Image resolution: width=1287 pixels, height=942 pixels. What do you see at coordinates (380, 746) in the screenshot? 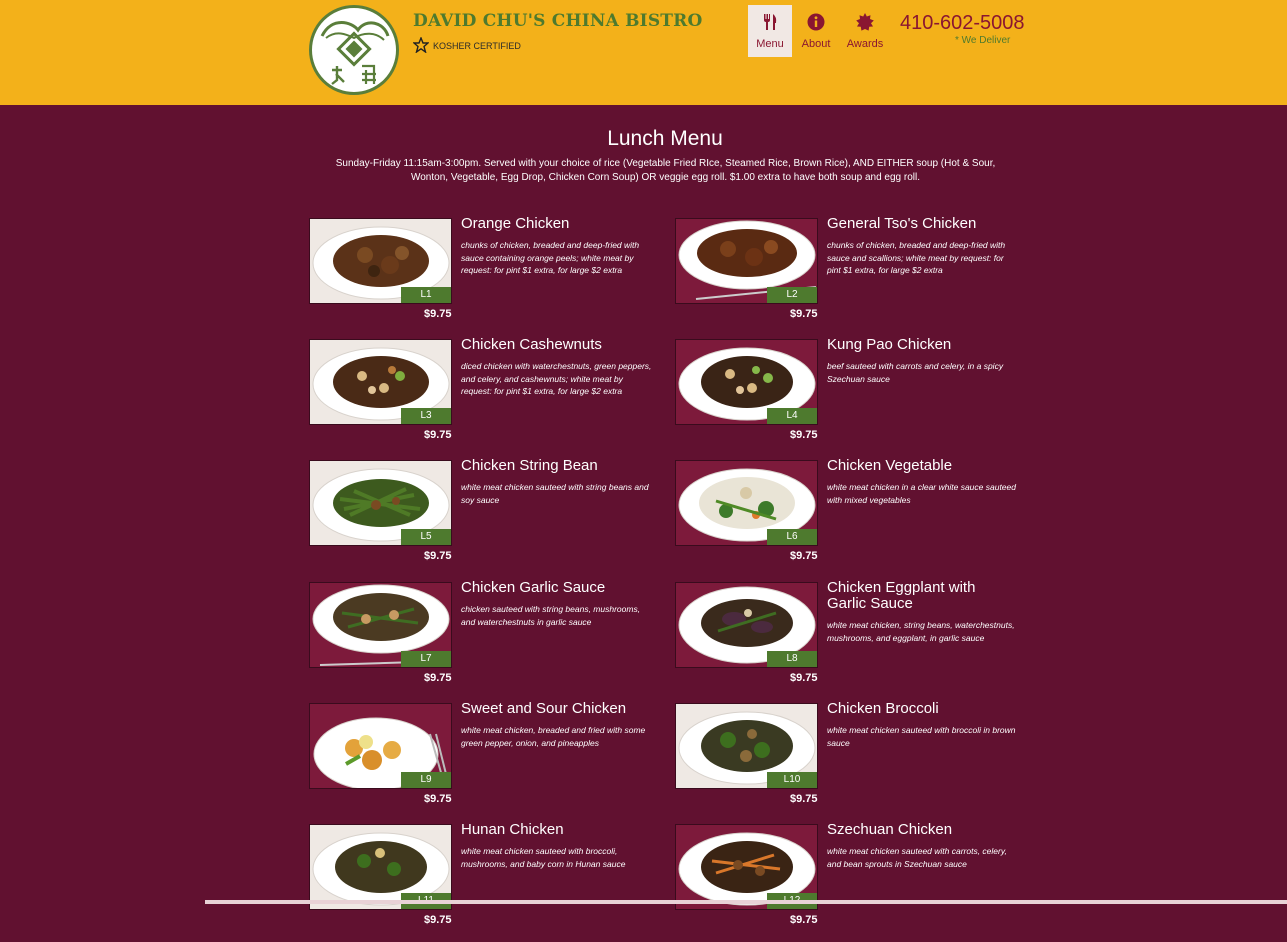
I see `dish-photo: L9` at bounding box center [380, 746].